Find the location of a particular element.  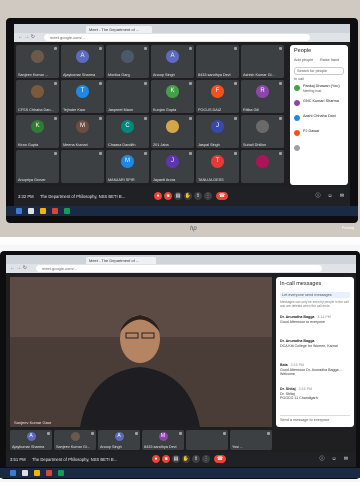

participant-tile: Anupriya Grover is located at coordinates (37, 166).